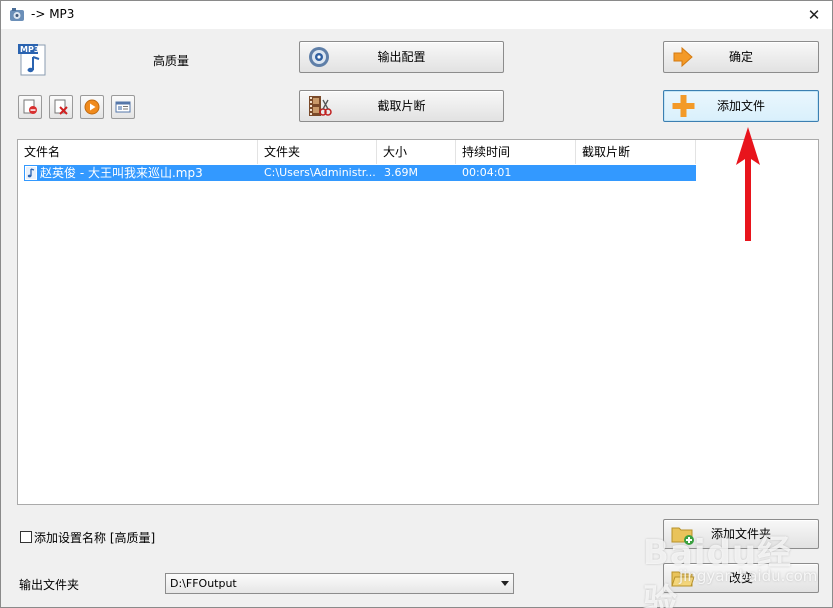 The width and height of the screenshot is (833, 608). What do you see at coordinates (317, 152) in the screenshot?
I see `column-header-folder: 文件夹` at bounding box center [317, 152].